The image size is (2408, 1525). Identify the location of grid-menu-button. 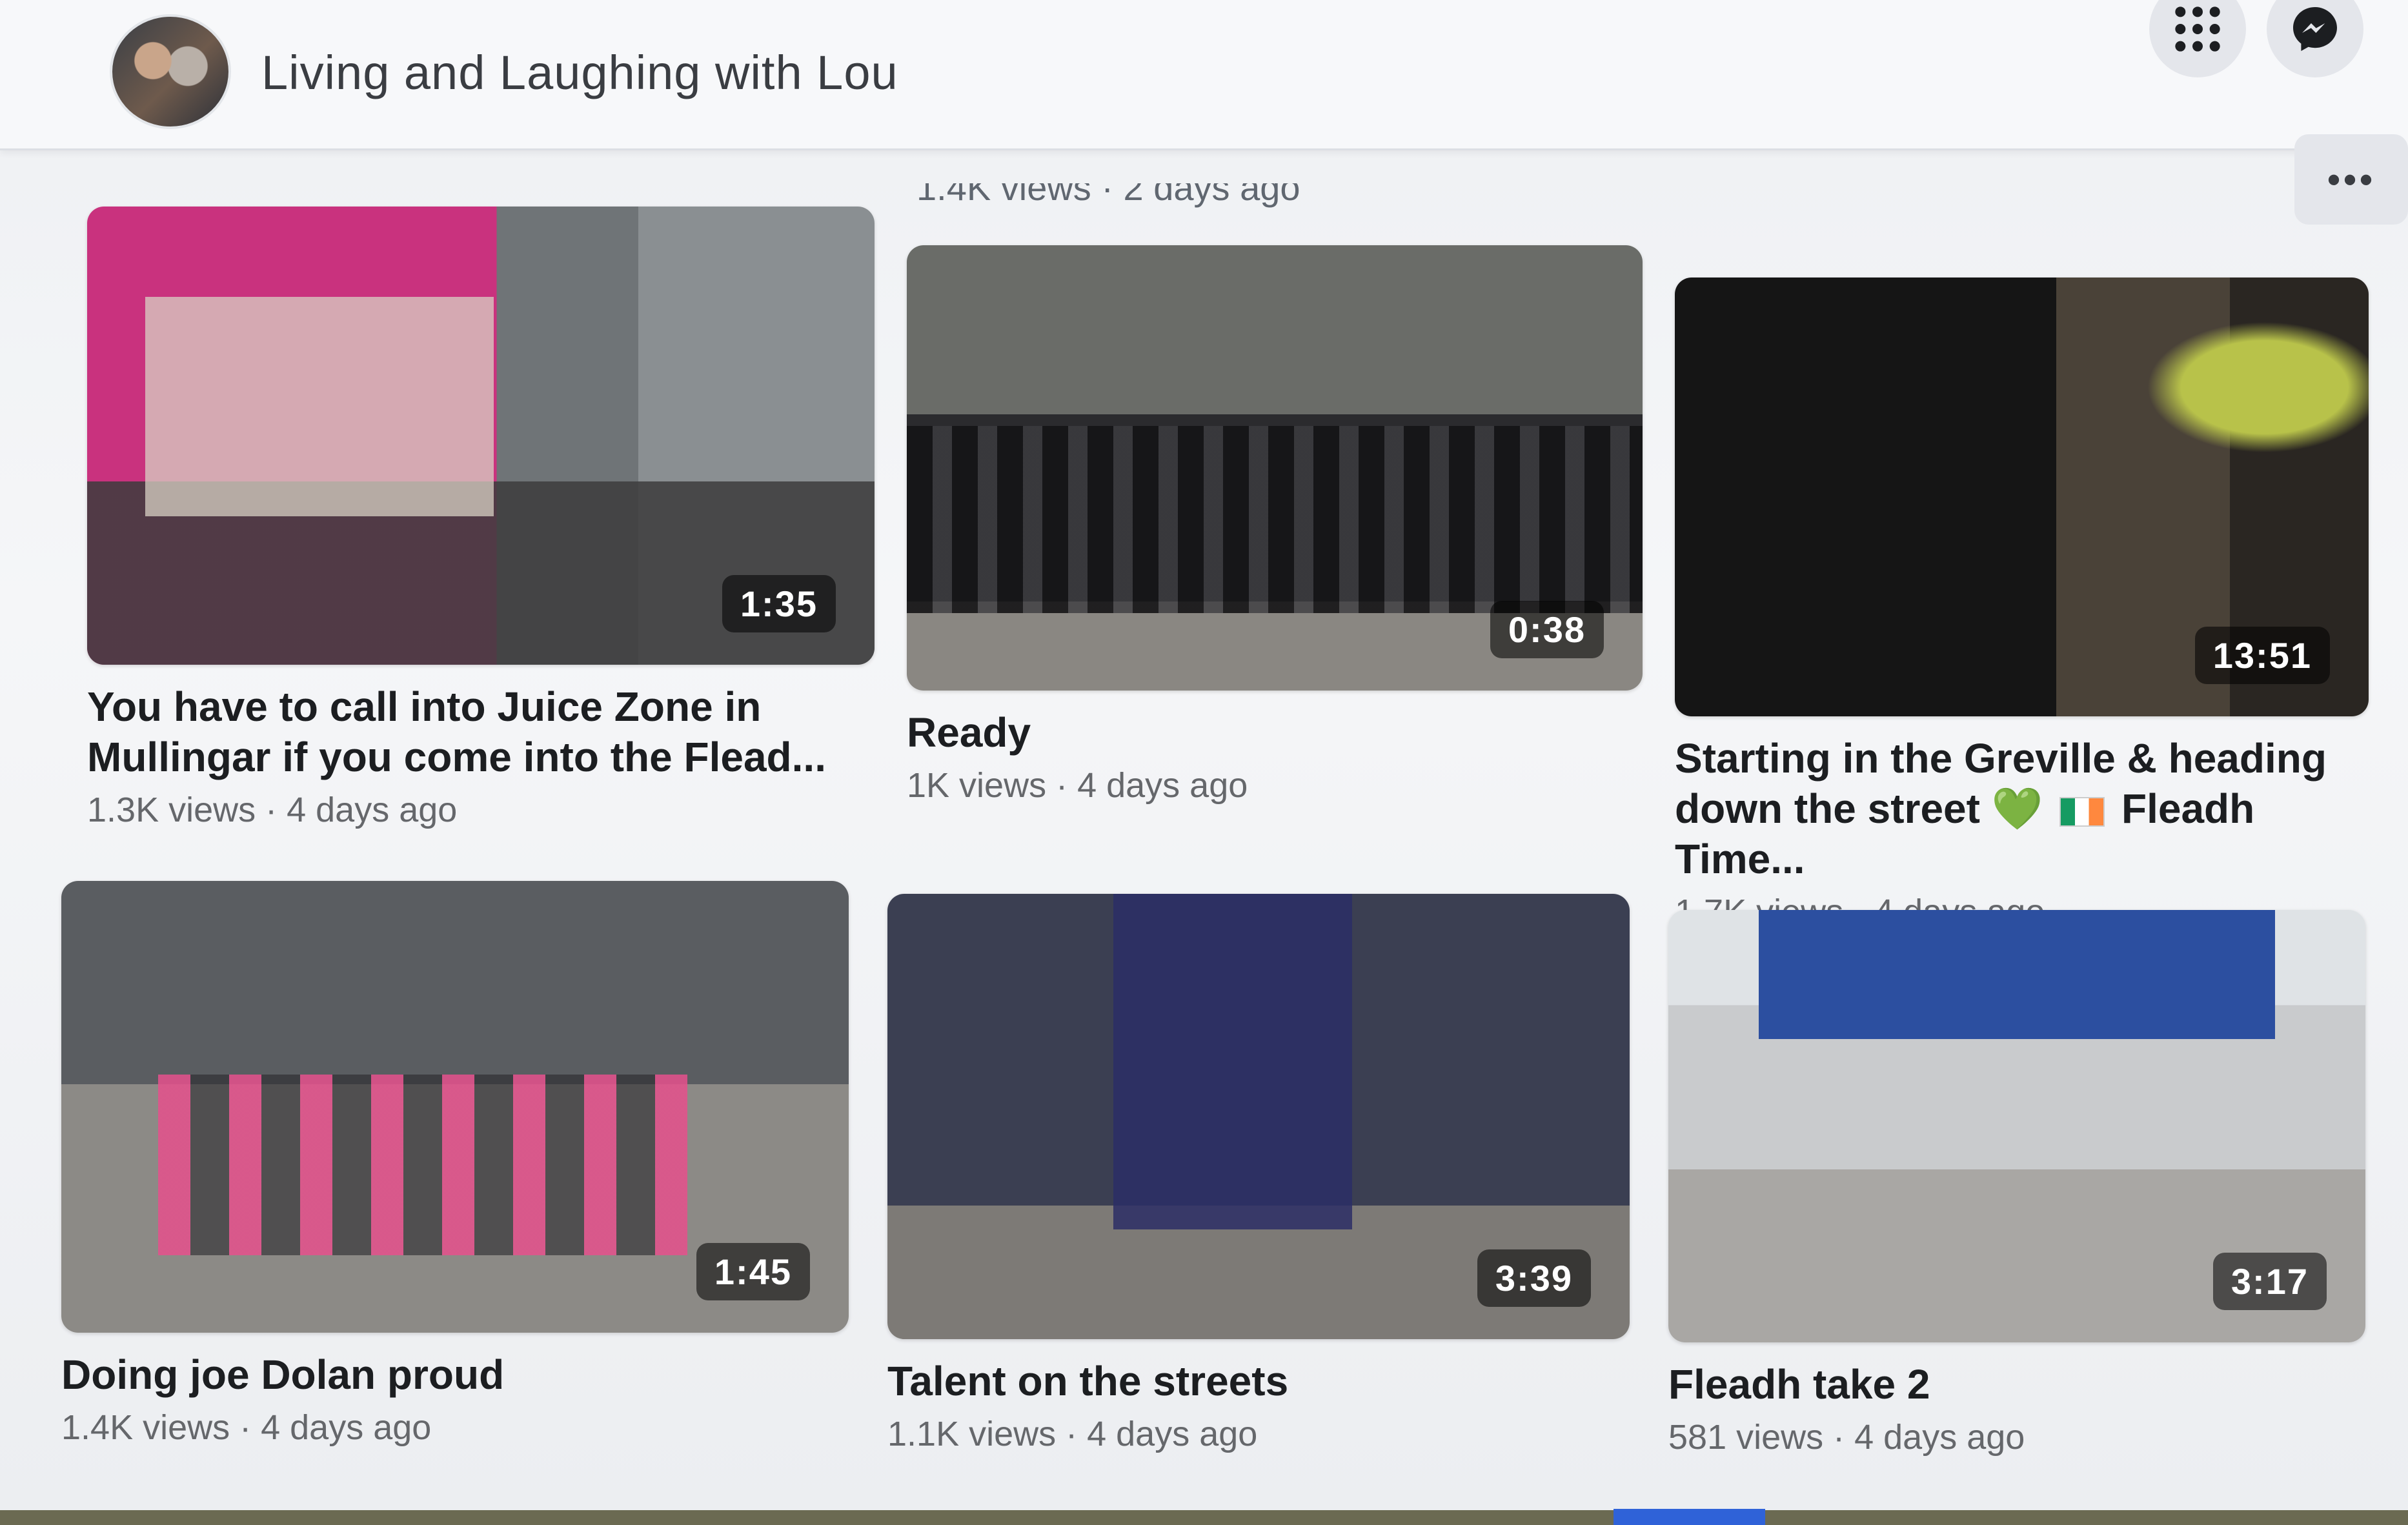
(2197, 38).